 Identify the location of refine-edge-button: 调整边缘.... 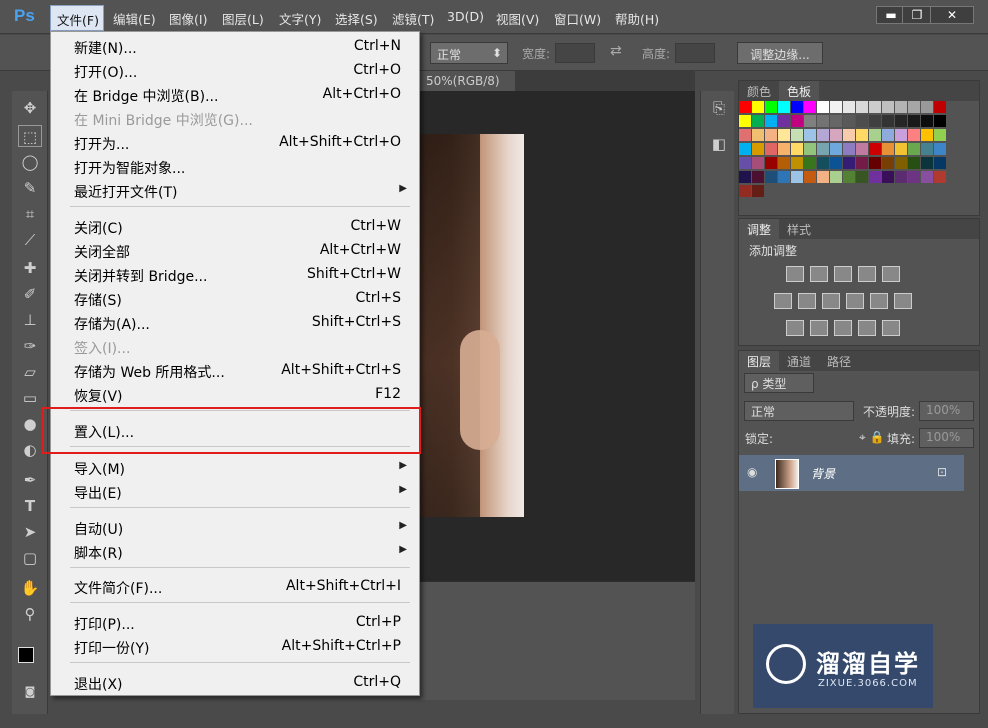
(780, 53).